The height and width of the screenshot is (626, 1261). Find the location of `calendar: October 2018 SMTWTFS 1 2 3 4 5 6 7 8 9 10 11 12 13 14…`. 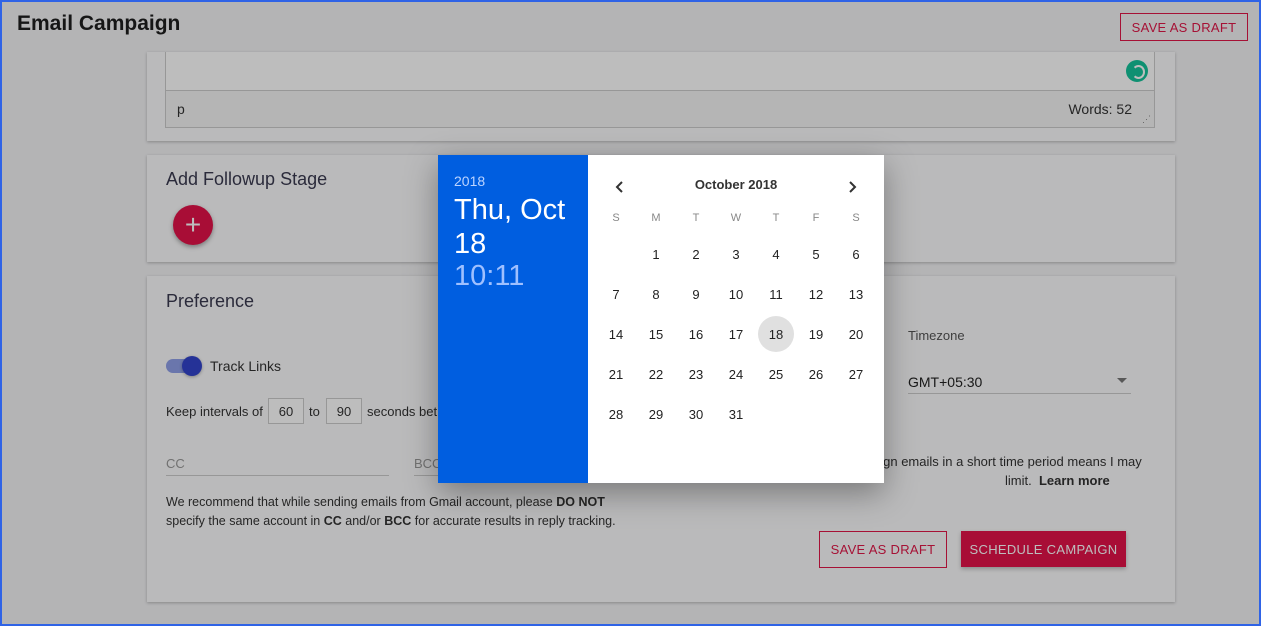

calendar: October 2018 SMTWTFS 1 2 3 4 5 6 7 8 9 10 11 12 13 14… is located at coordinates (736, 319).